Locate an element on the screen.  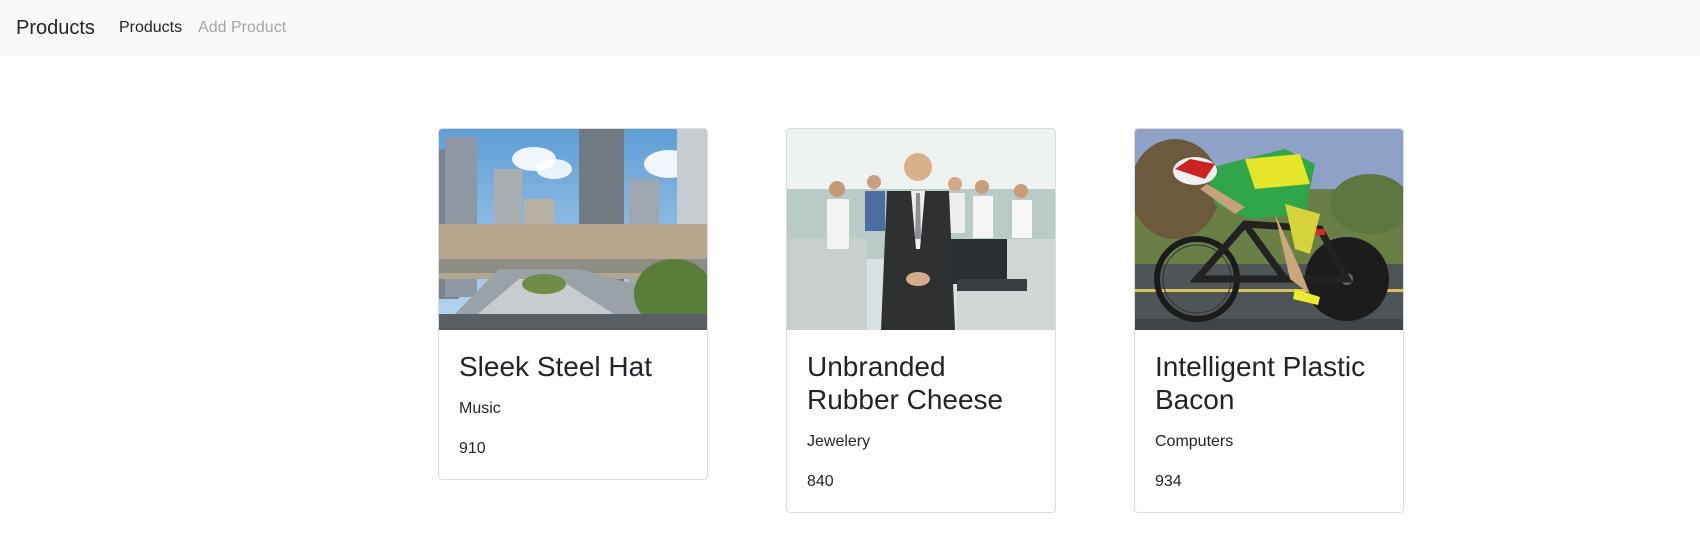
nav-link-add-product: Add Product is located at coordinates (242, 28).